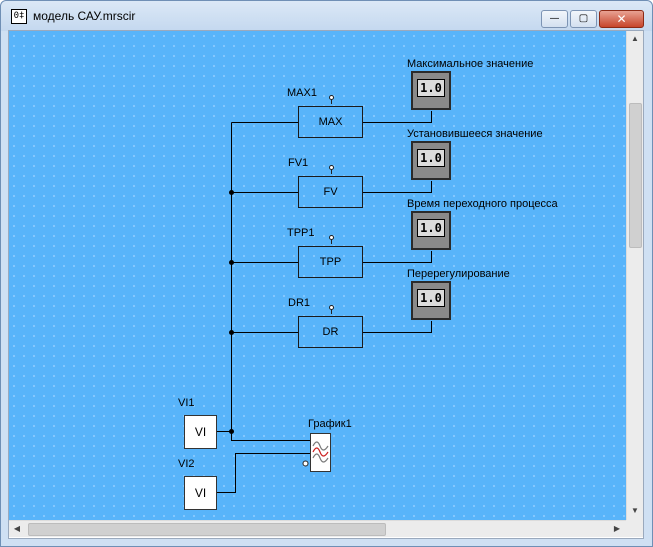 This screenshot has width=653, height=547. Describe the element at coordinates (330, 332) in the screenshot. I see `block-dr: DR` at that location.